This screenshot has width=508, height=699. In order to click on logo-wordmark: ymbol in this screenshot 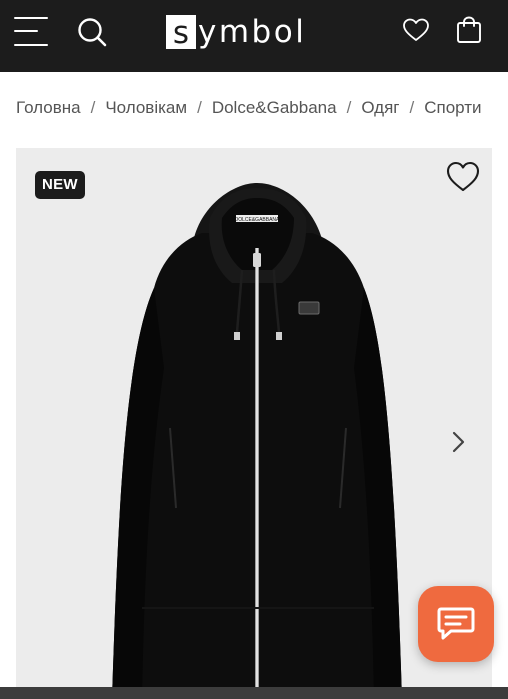, I will do `click(252, 32)`.